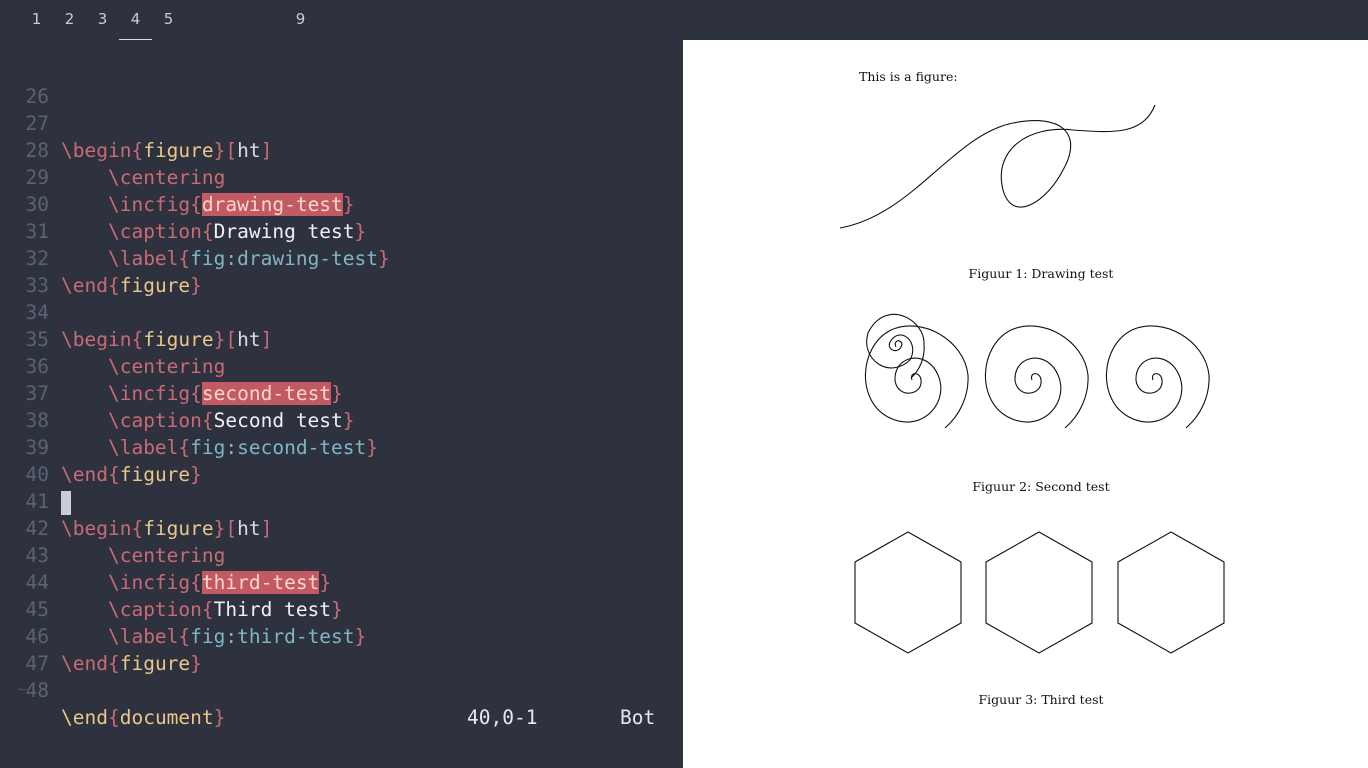 The height and width of the screenshot is (768, 1368). I want to click on editor-line: 44 \caption{Third test}, so click(171, 581).